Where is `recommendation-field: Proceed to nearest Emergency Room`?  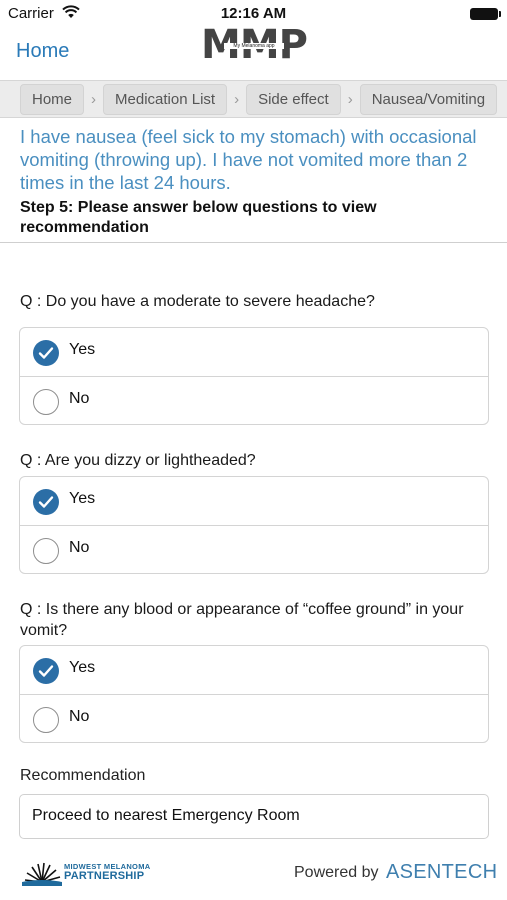
recommendation-field: Proceed to nearest Emergency Room is located at coordinates (254, 816).